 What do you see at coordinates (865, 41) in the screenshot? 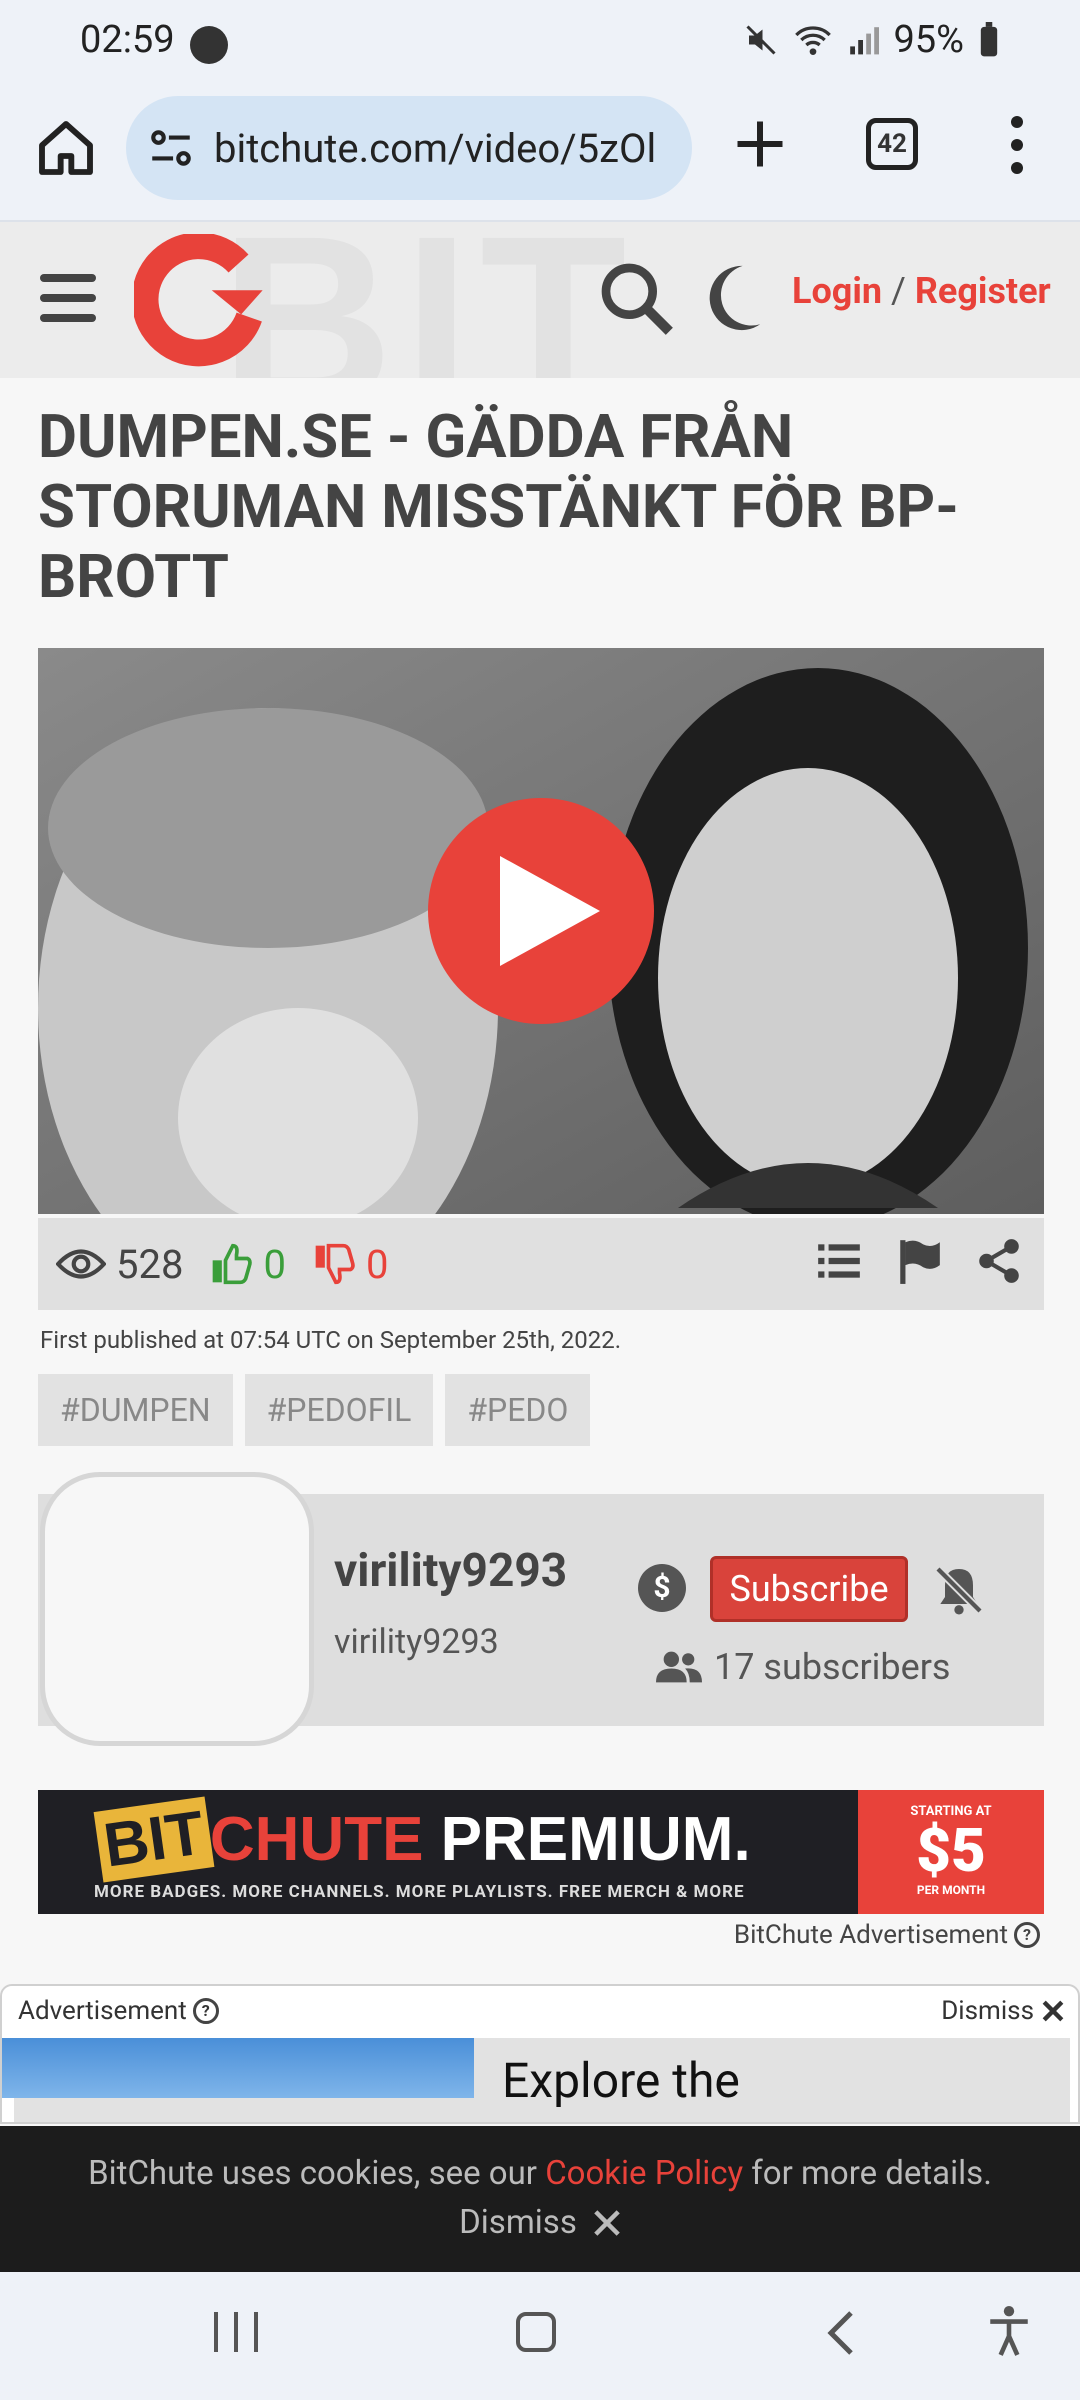
I see `signal-icon` at bounding box center [865, 41].